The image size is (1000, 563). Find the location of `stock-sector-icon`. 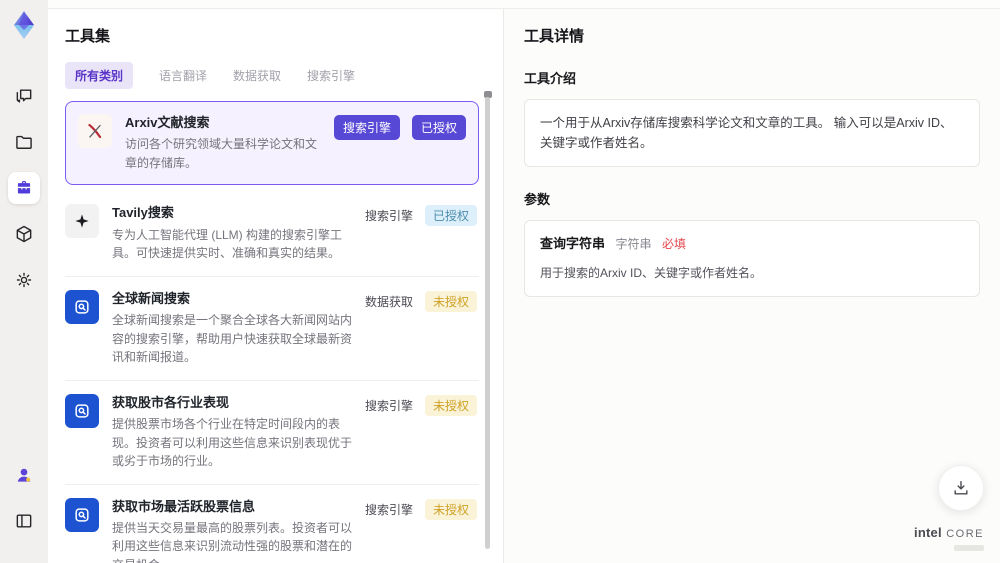

stock-sector-icon is located at coordinates (82, 410).